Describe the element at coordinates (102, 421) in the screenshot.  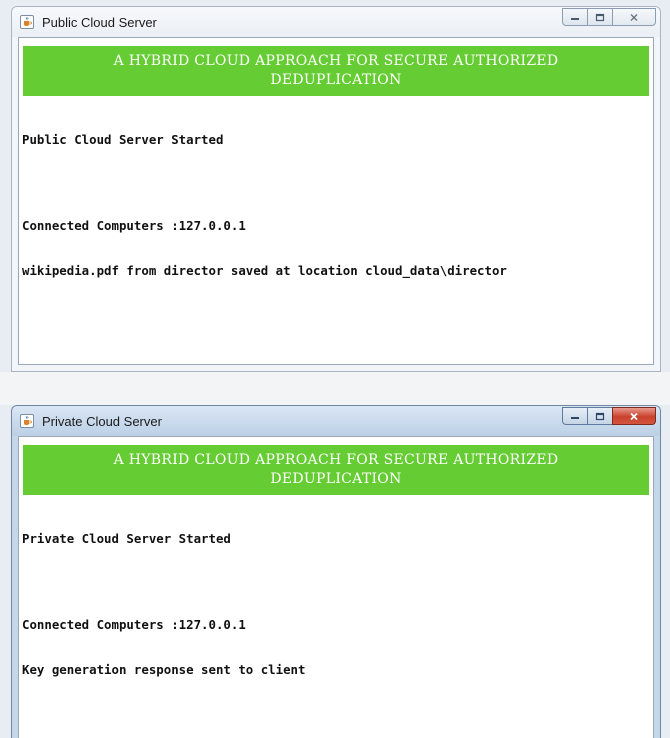
I see `window-title: Private Cloud Server` at that location.